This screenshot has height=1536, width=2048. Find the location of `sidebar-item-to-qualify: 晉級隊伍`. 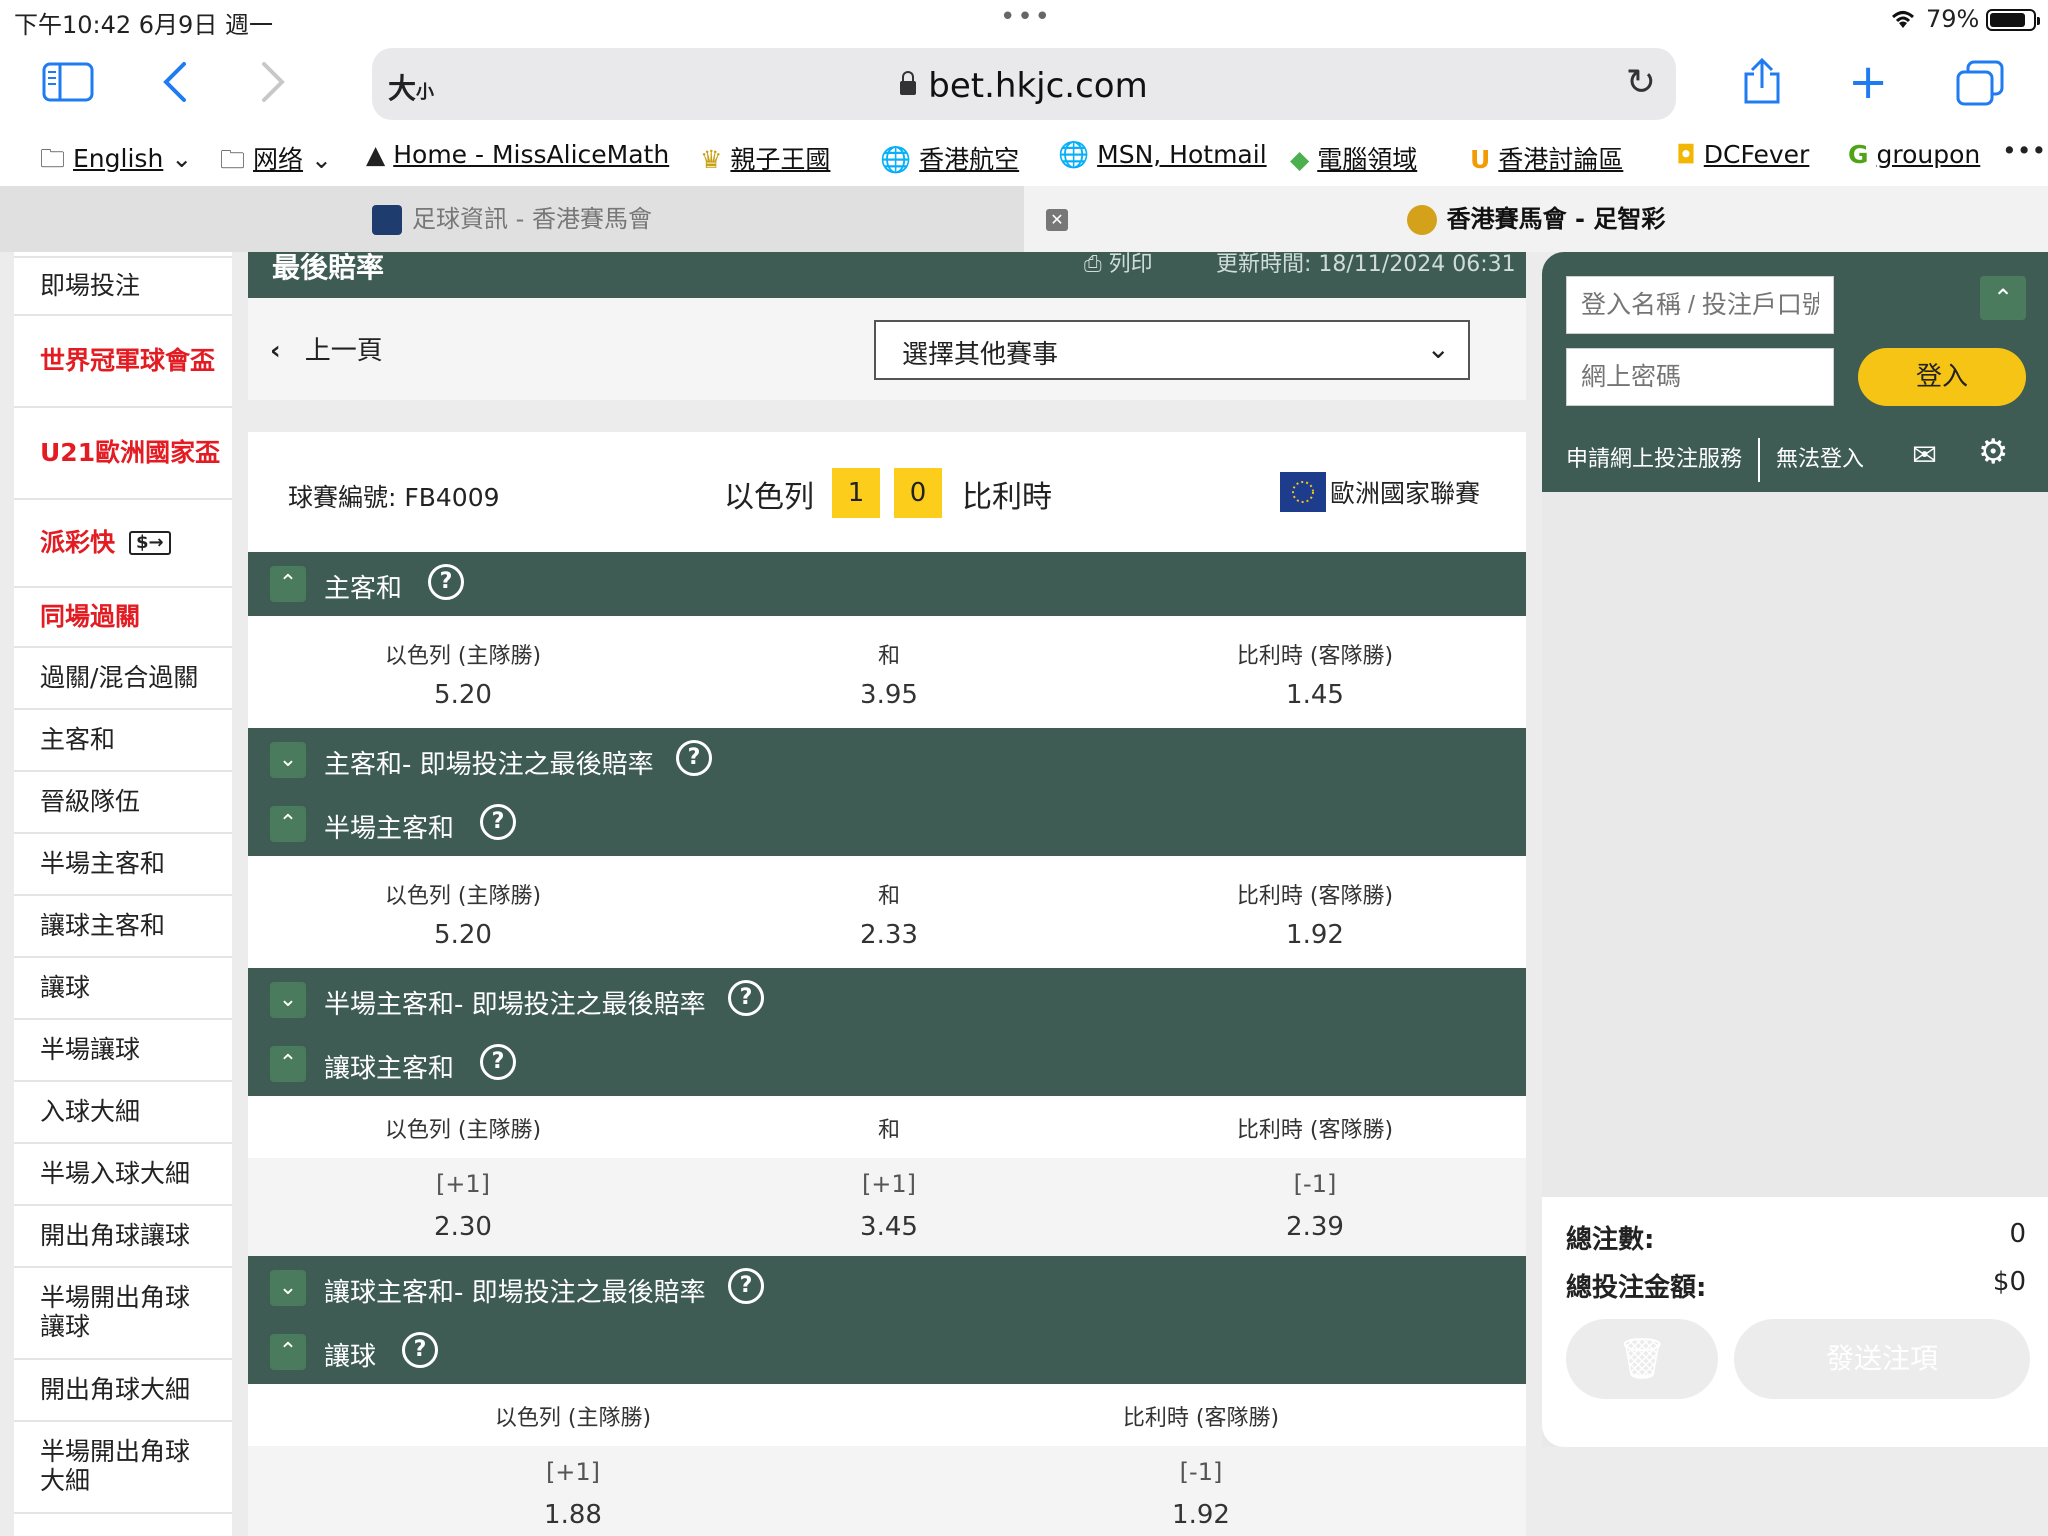

sidebar-item-to-qualify: 晉級隊伍 is located at coordinates (123, 803).